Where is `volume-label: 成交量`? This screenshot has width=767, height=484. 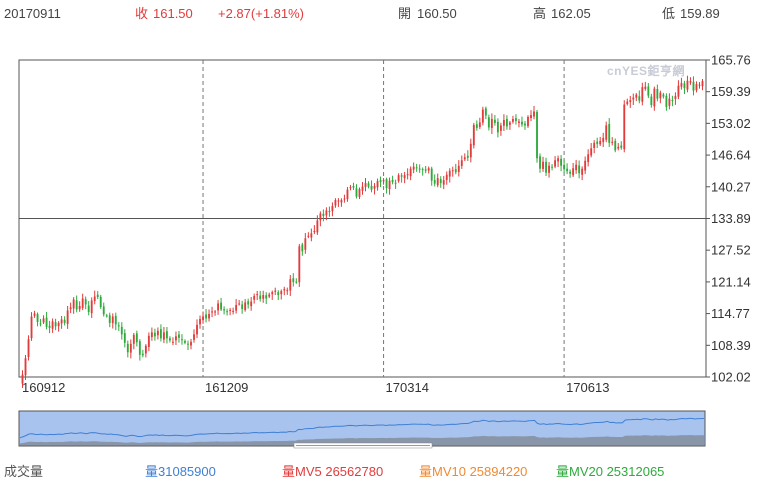
volume-label: 成交量 is located at coordinates (24, 471).